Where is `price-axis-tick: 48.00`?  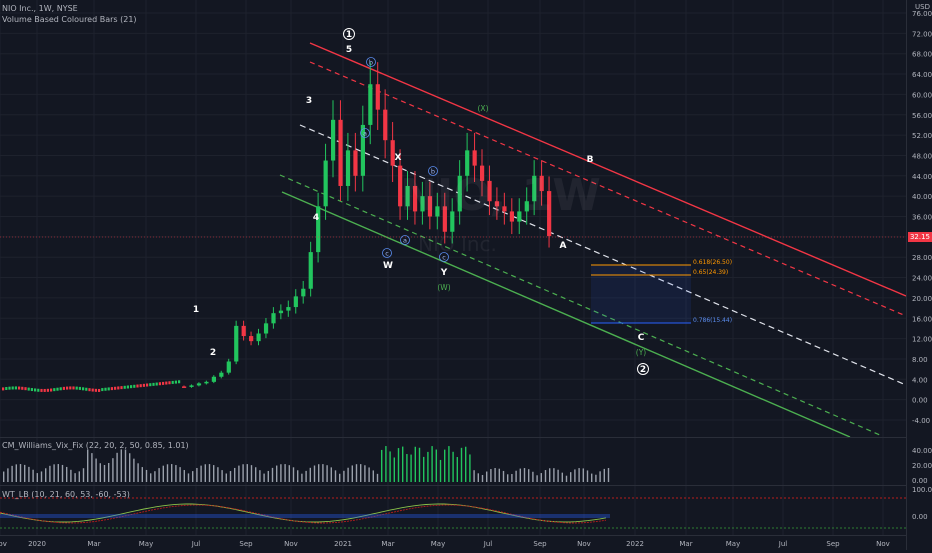
price-axis-tick: 48.00 is located at coordinates (922, 156).